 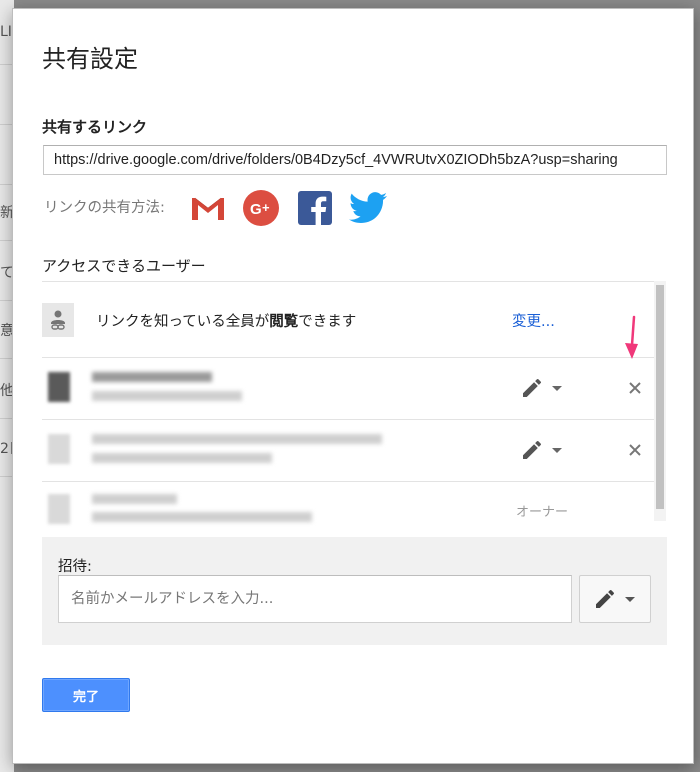 I want to click on gmail-icon, so click(x=208, y=208).